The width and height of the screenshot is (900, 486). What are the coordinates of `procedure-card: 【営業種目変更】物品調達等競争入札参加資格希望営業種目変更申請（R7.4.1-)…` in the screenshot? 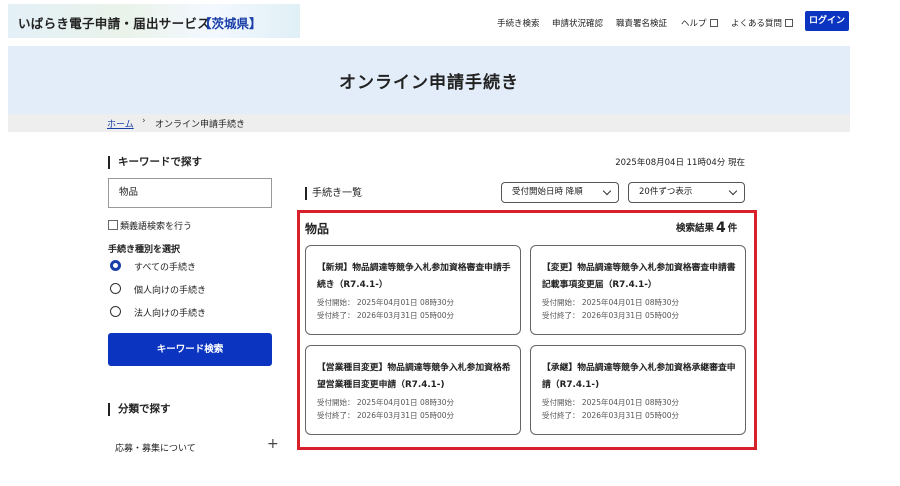 It's located at (413, 390).